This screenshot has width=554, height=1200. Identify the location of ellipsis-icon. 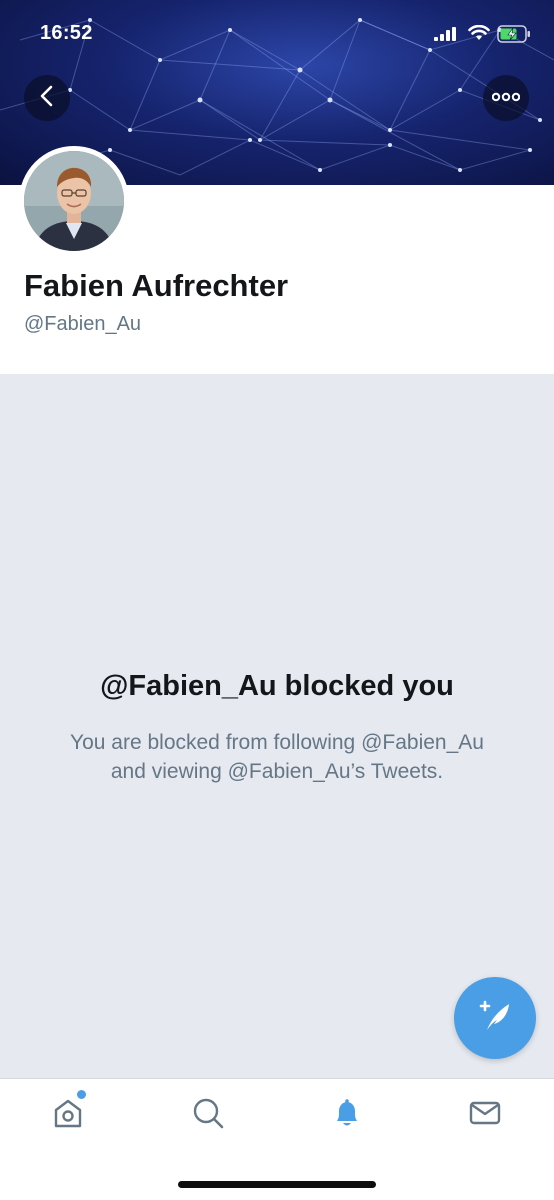
(506, 98).